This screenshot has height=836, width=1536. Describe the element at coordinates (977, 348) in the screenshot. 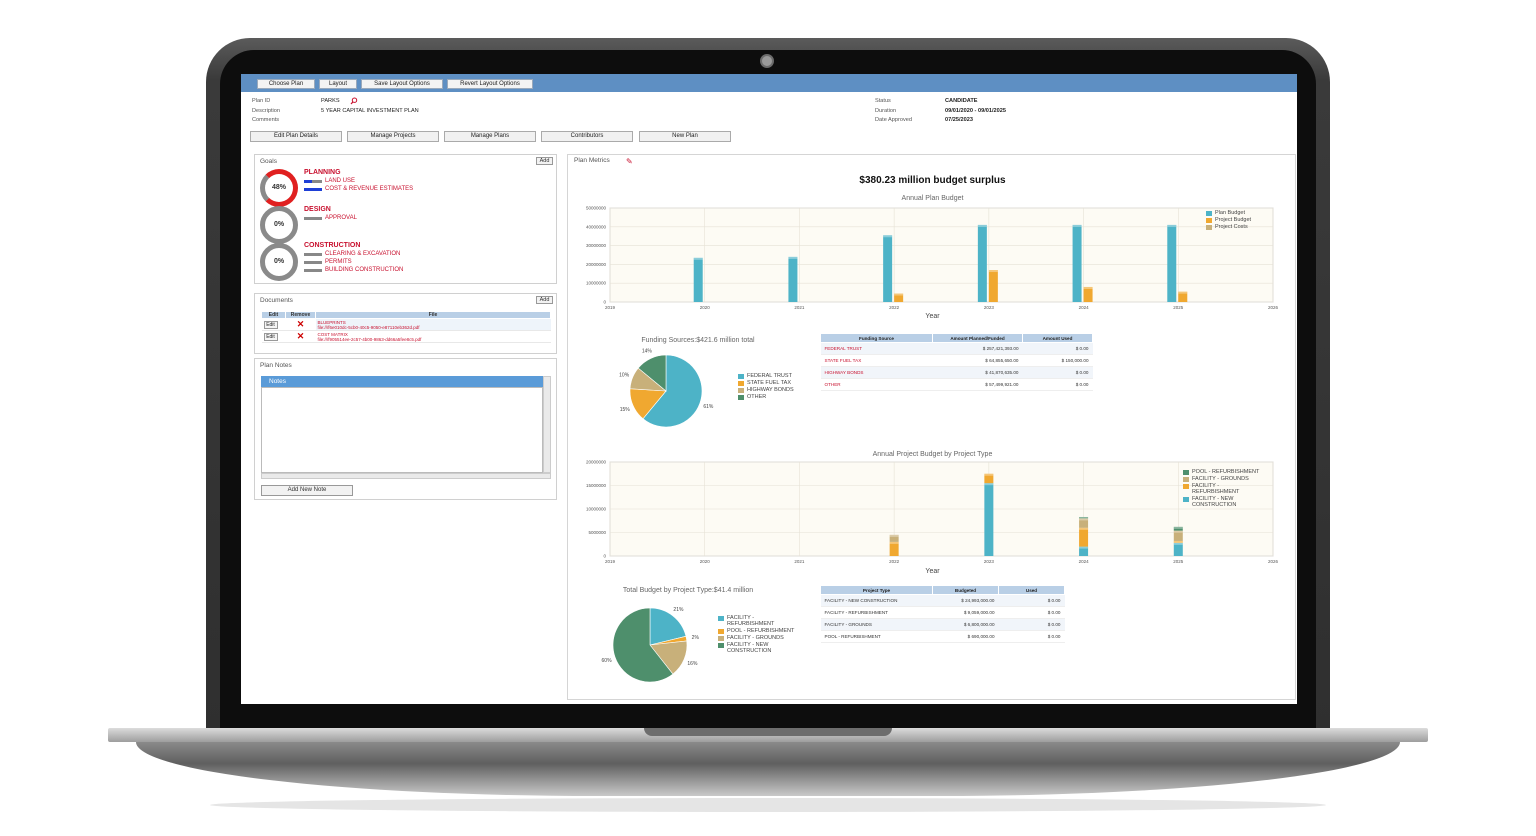

I see `cell-value: $ 257,421,393.00` at that location.